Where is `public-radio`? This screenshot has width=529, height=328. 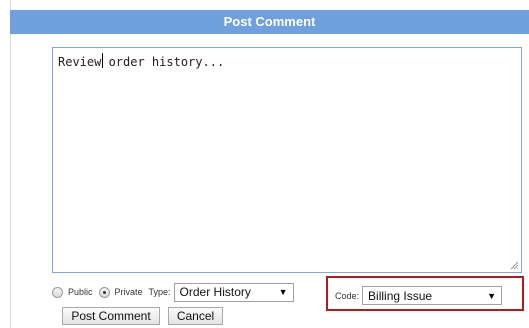
public-radio is located at coordinates (57, 292).